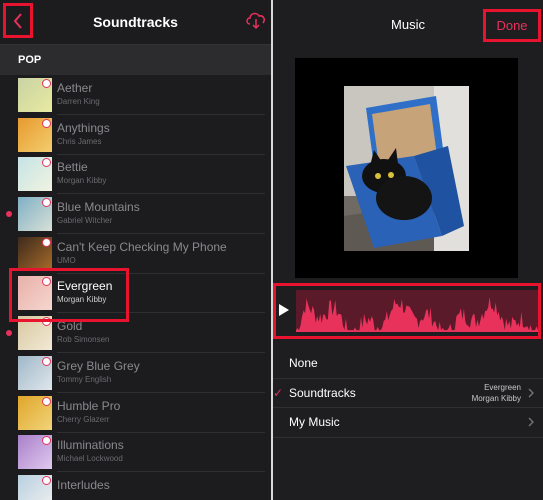 The image size is (543, 500). What do you see at coordinates (83, 419) in the screenshot?
I see `track-artist: Cherry Glazerr` at bounding box center [83, 419].